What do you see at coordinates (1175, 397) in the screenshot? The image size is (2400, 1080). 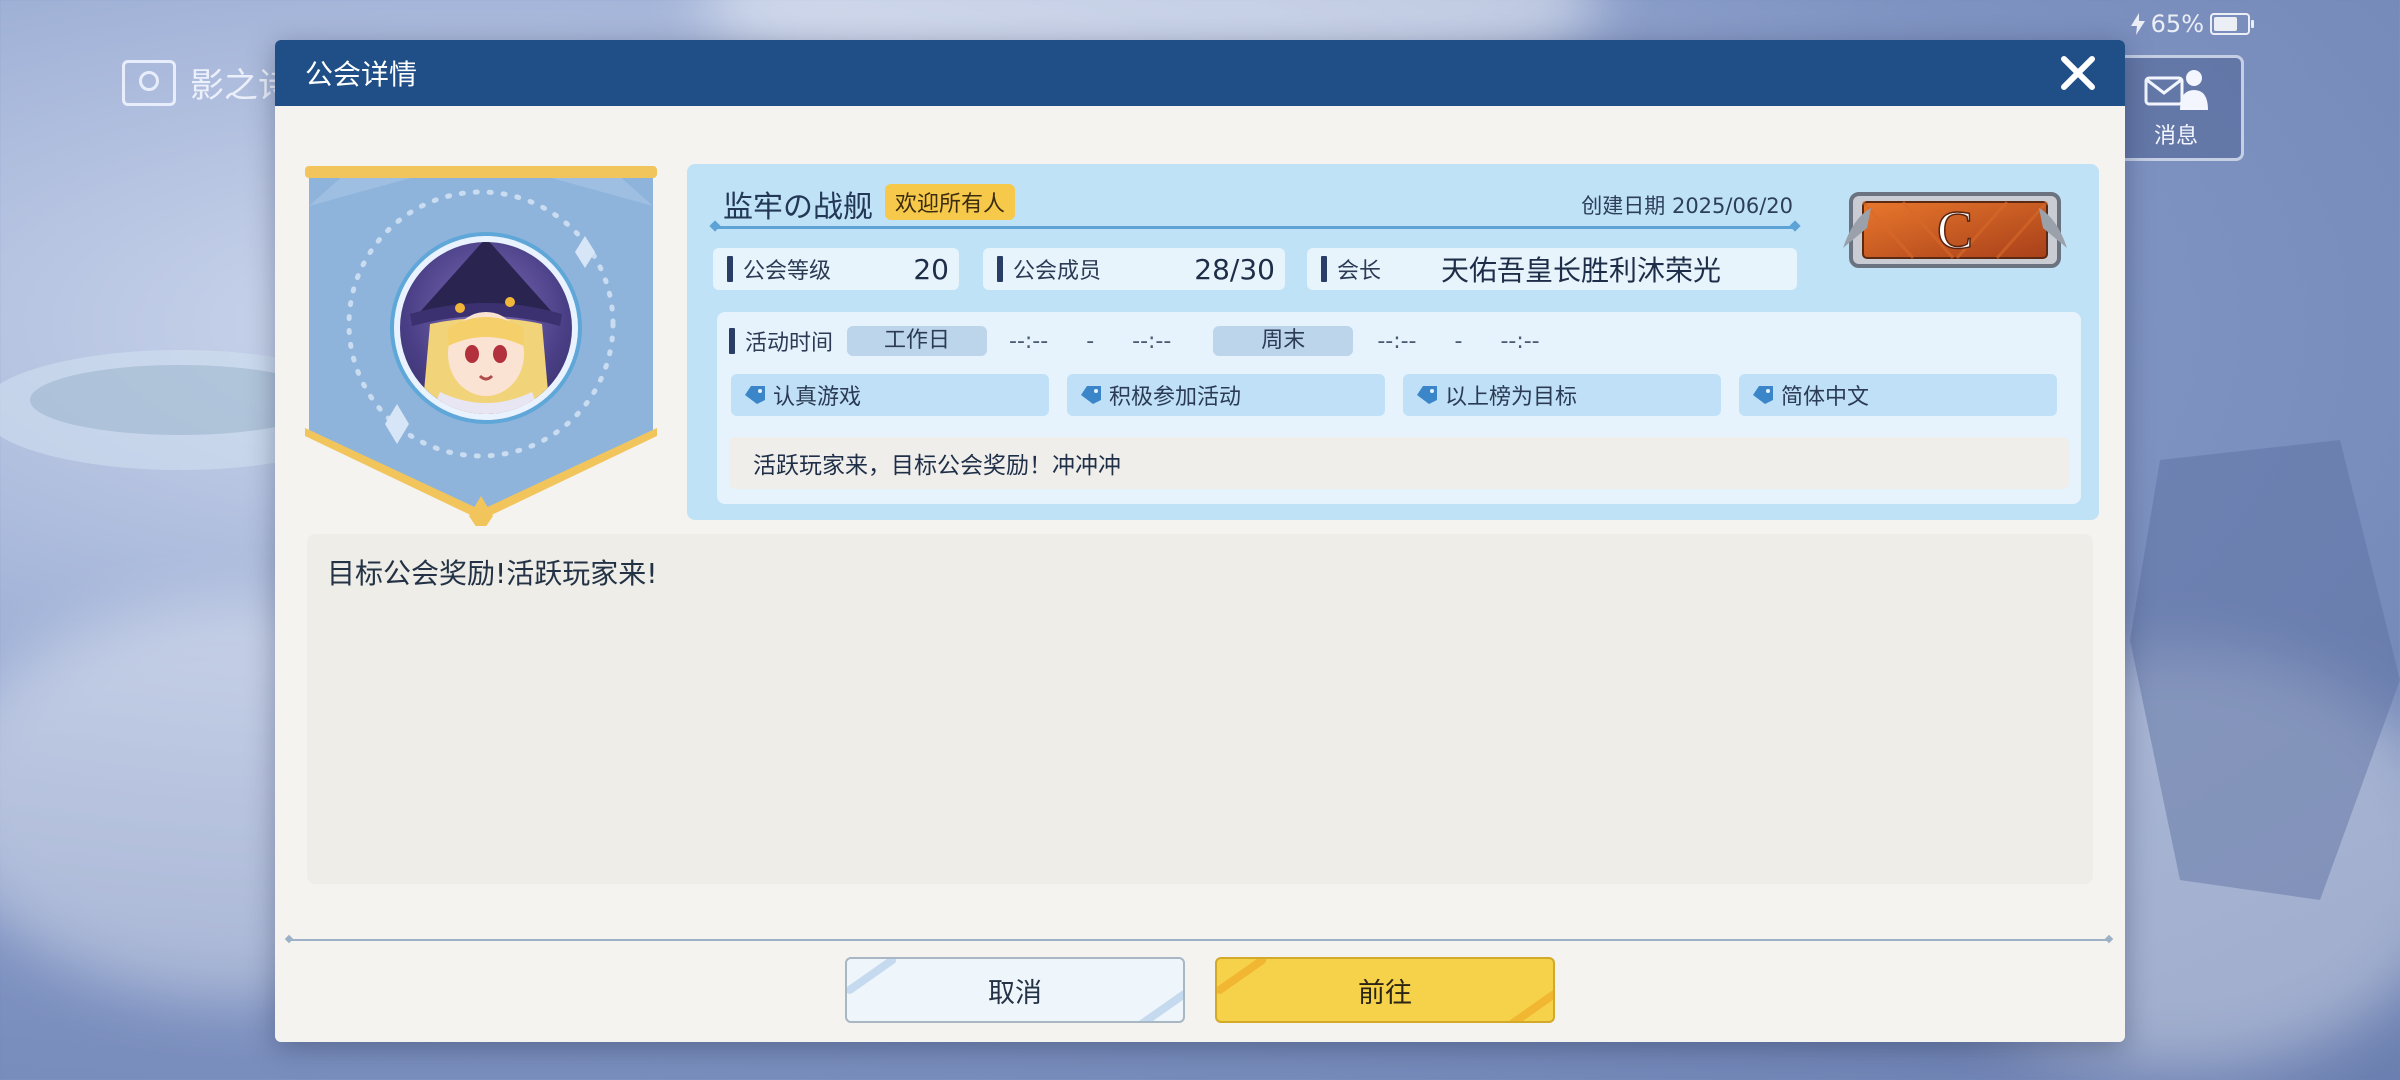 I see `tag-label: 积极参加活动` at bounding box center [1175, 397].